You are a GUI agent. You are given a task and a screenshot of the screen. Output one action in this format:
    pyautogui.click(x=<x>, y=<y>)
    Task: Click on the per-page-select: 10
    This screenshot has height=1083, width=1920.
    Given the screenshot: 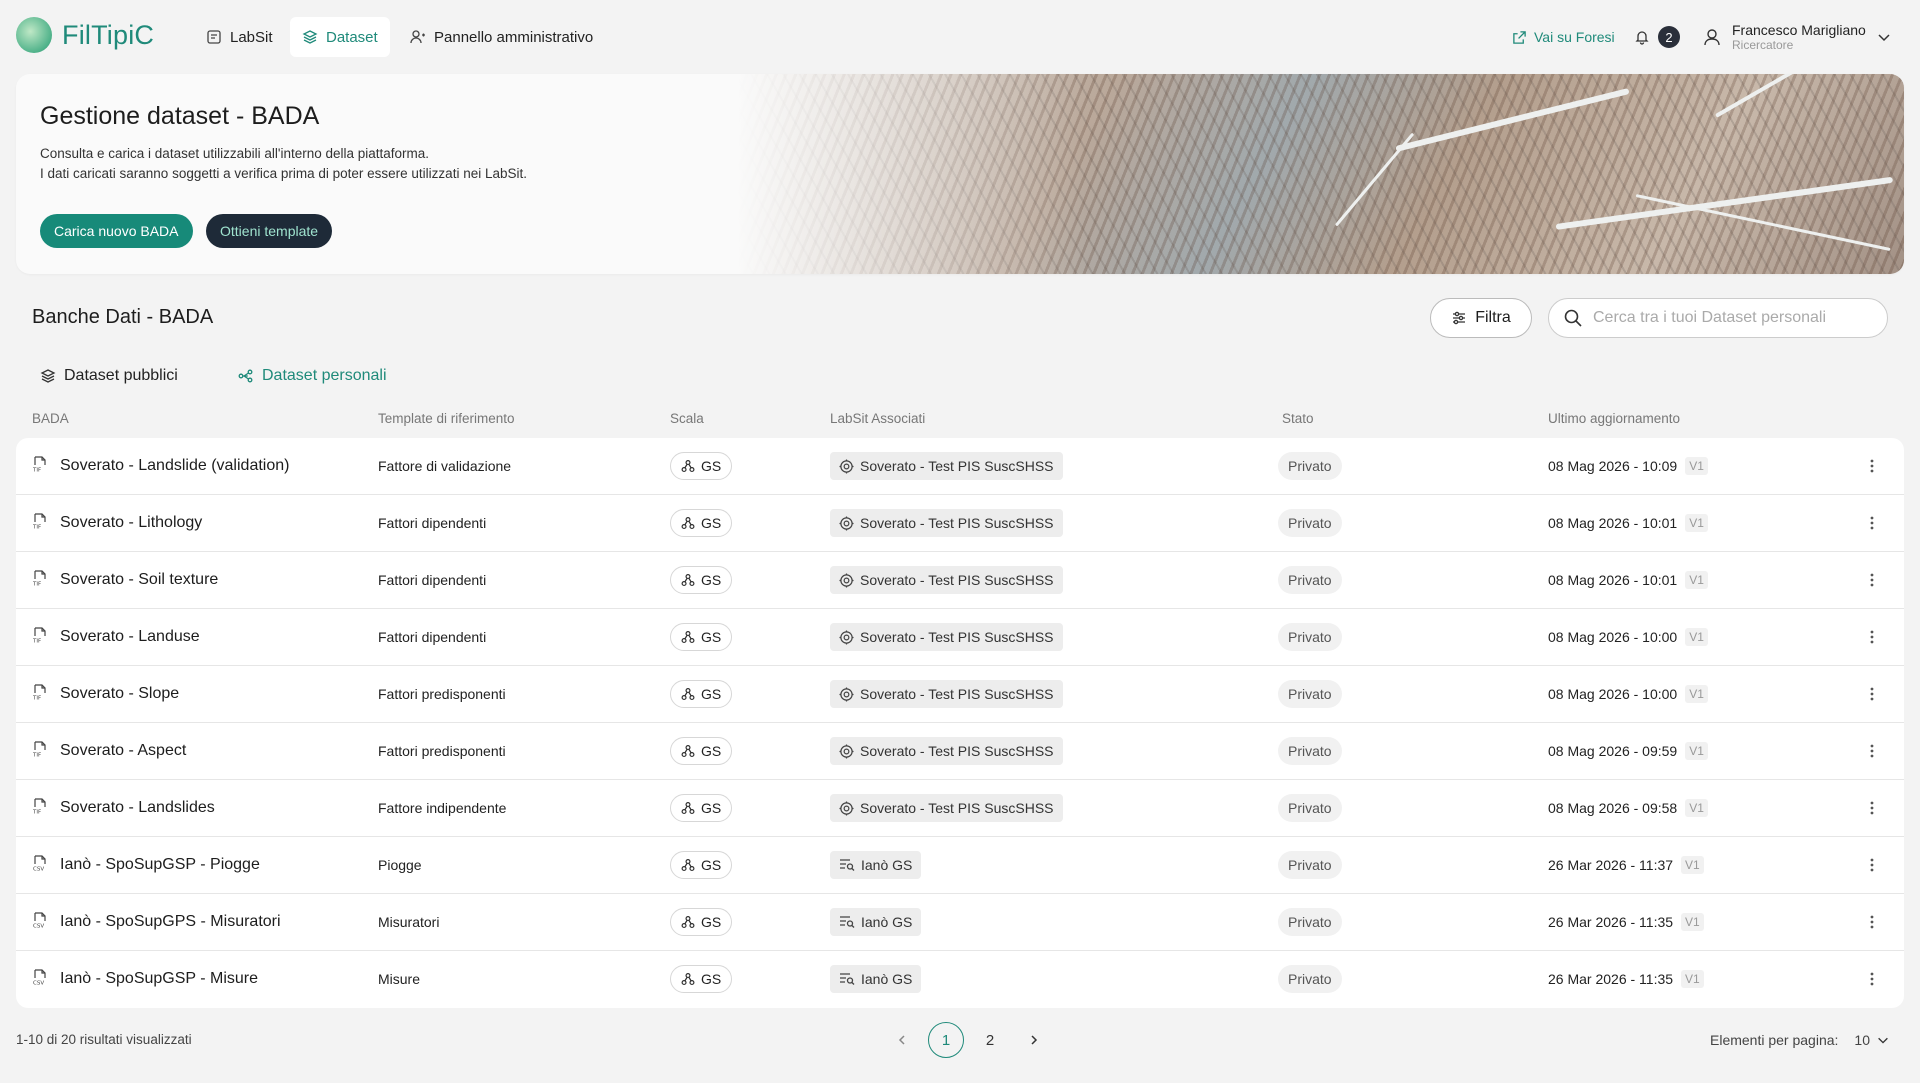 What is the action you would take?
    pyautogui.click(x=1872, y=1040)
    